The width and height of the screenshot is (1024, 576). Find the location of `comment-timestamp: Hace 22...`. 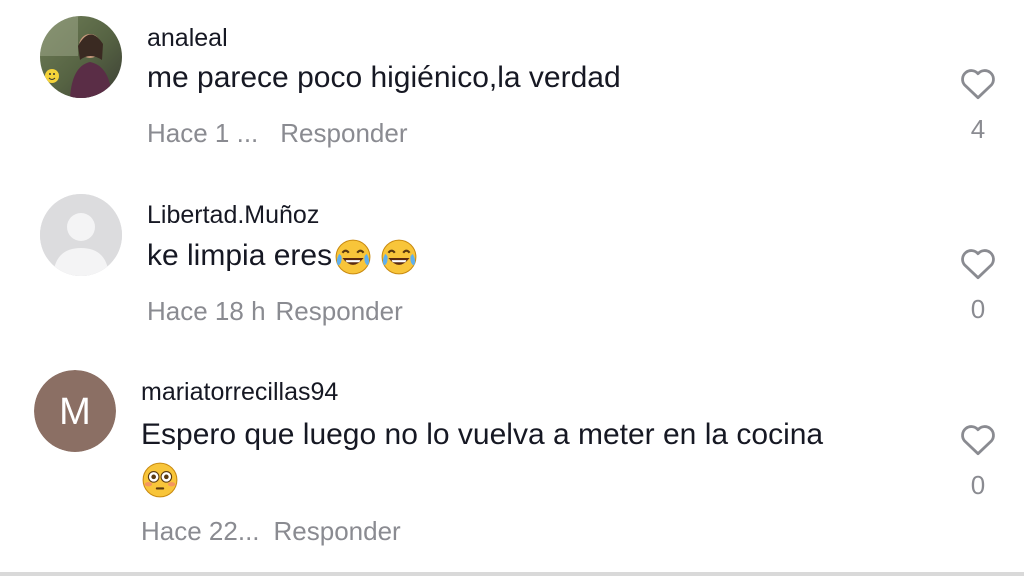

comment-timestamp: Hace 22... is located at coordinates (200, 531).